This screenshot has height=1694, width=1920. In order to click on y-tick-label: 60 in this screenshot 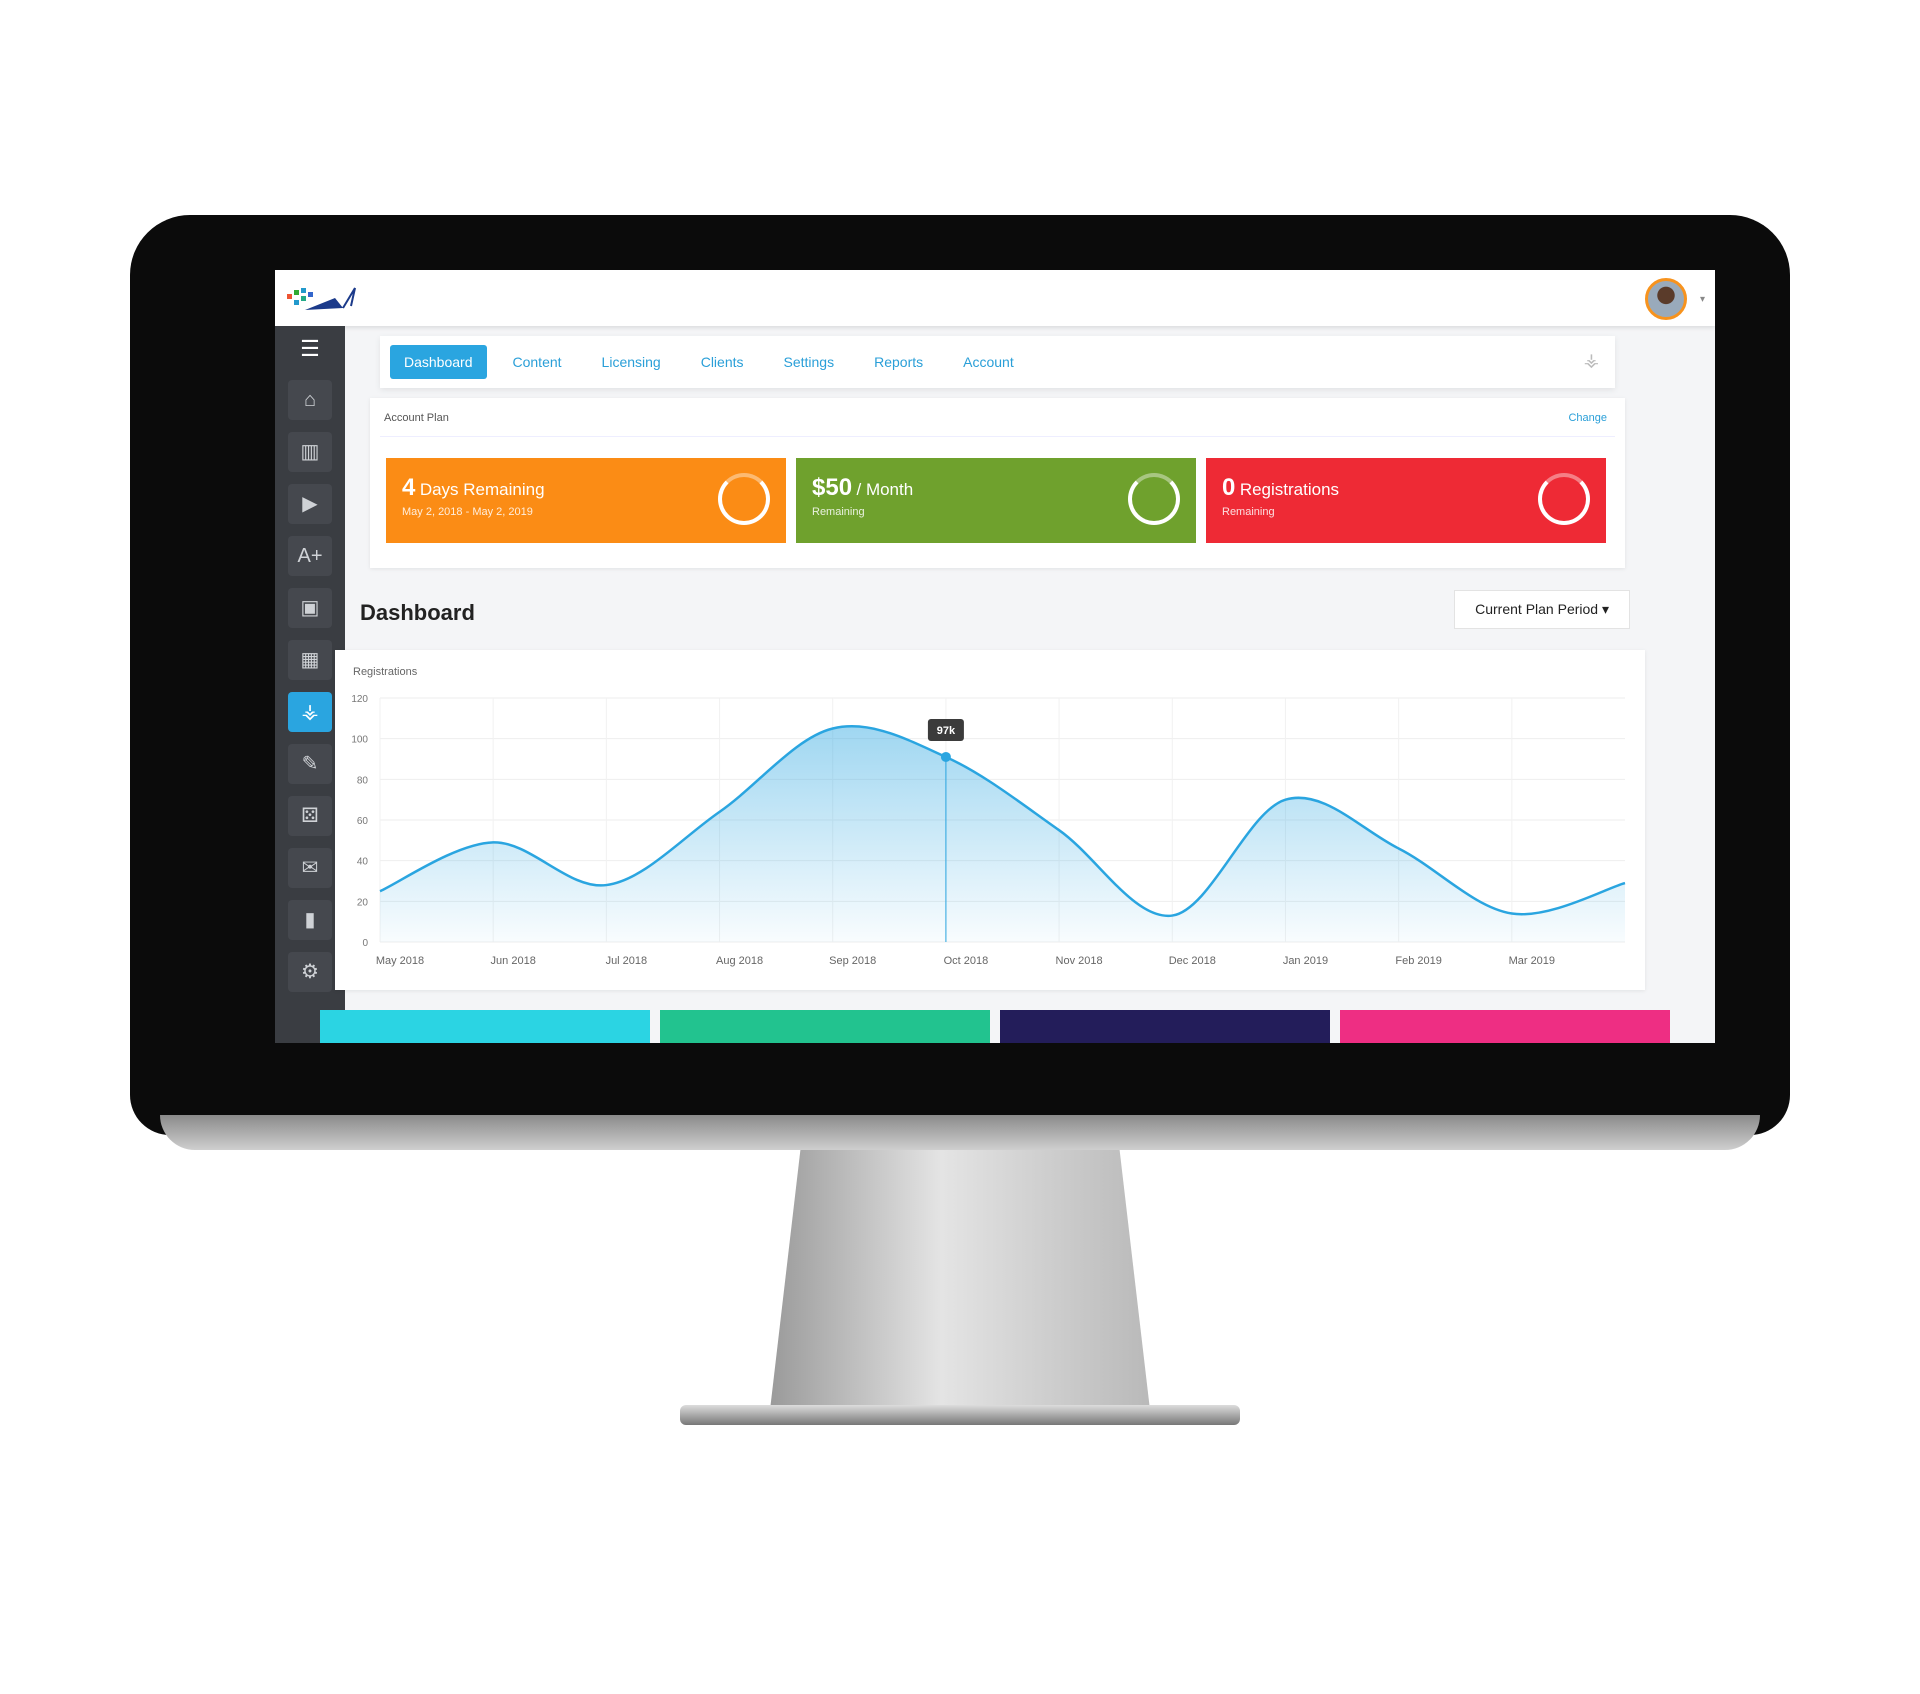, I will do `click(363, 821)`.